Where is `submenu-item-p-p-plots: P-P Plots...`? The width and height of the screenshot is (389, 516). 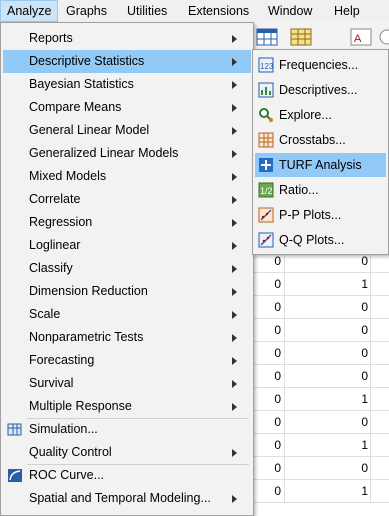 submenu-item-p-p-plots: P-P Plots... is located at coordinates (320, 215).